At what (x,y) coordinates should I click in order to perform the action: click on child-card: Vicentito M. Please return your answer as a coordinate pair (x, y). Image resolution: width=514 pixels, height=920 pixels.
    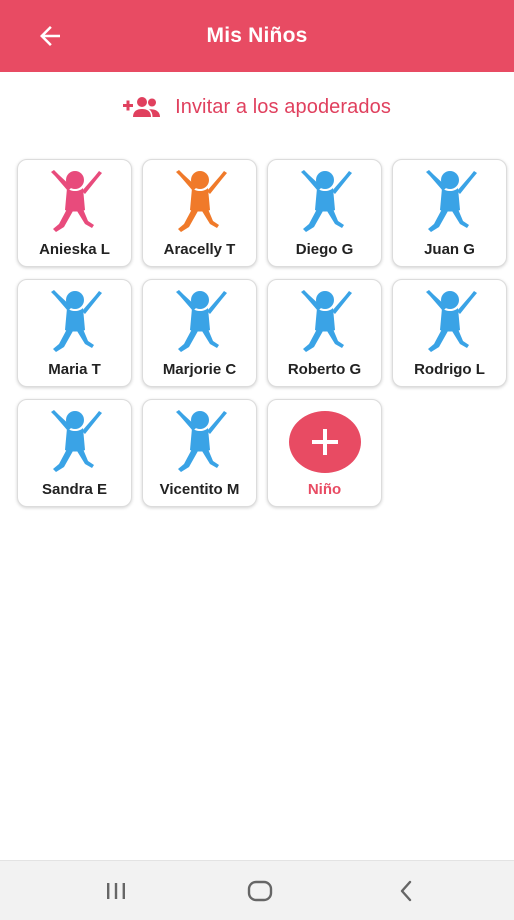
    Looking at the image, I should click on (199, 453).